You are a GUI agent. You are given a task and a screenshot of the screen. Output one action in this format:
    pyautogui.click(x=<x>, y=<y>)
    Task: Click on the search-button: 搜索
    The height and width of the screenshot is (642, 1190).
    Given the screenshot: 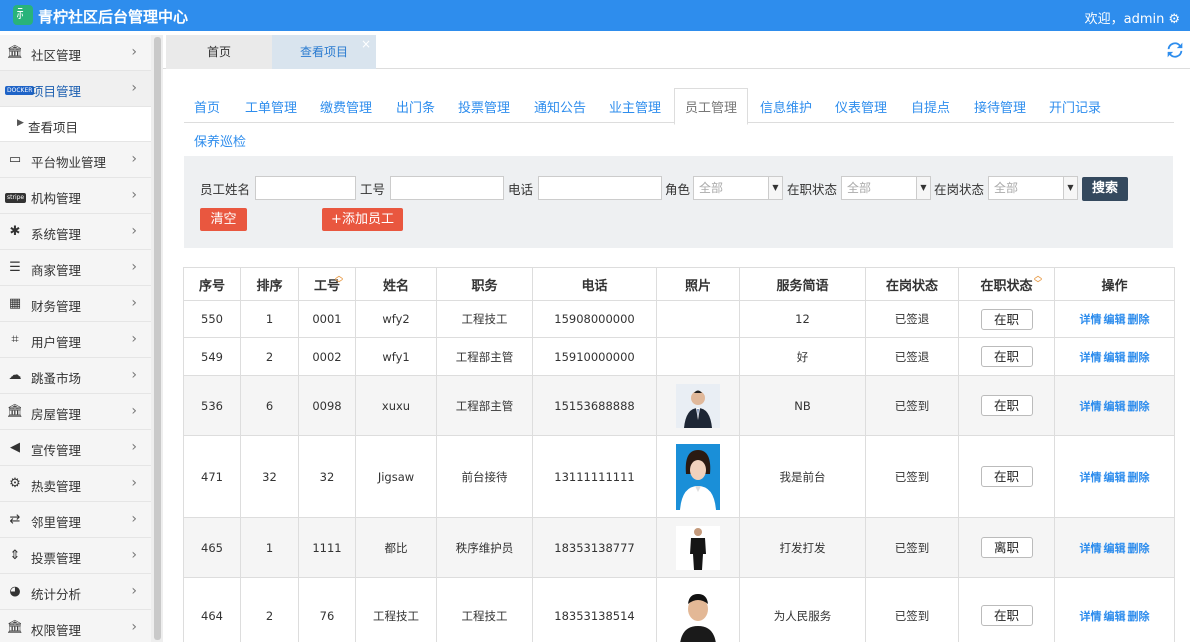 What is the action you would take?
    pyautogui.click(x=1105, y=189)
    